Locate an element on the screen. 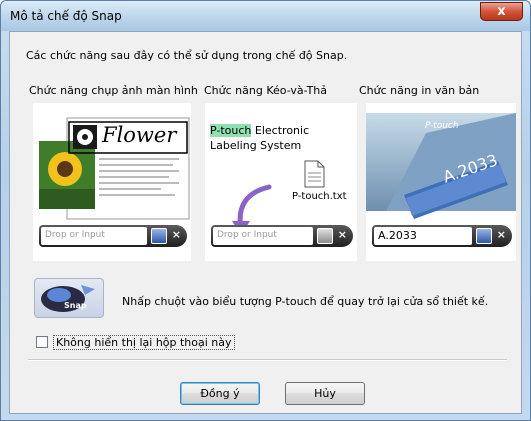 Image resolution: width=531 pixels, height=421 pixels. text-input-field: A.2033 is located at coordinates (423, 236).